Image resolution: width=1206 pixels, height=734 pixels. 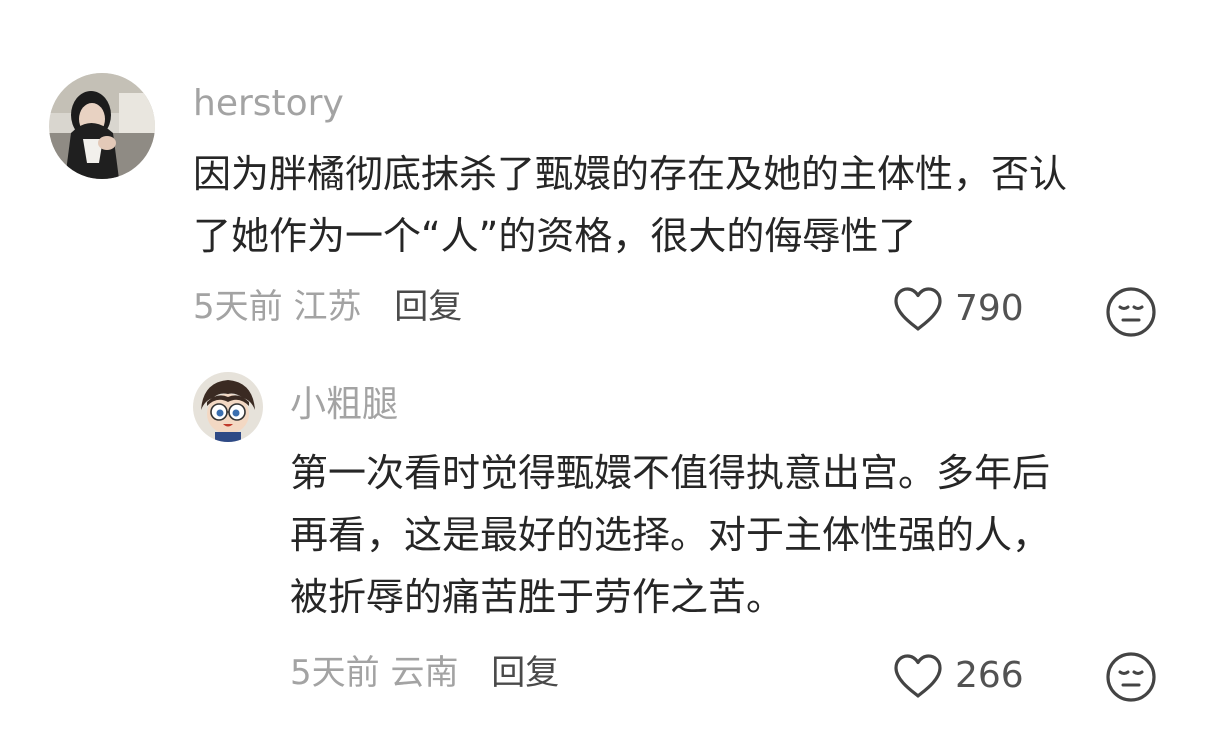 What do you see at coordinates (268, 104) in the screenshot?
I see `username: herstory` at bounding box center [268, 104].